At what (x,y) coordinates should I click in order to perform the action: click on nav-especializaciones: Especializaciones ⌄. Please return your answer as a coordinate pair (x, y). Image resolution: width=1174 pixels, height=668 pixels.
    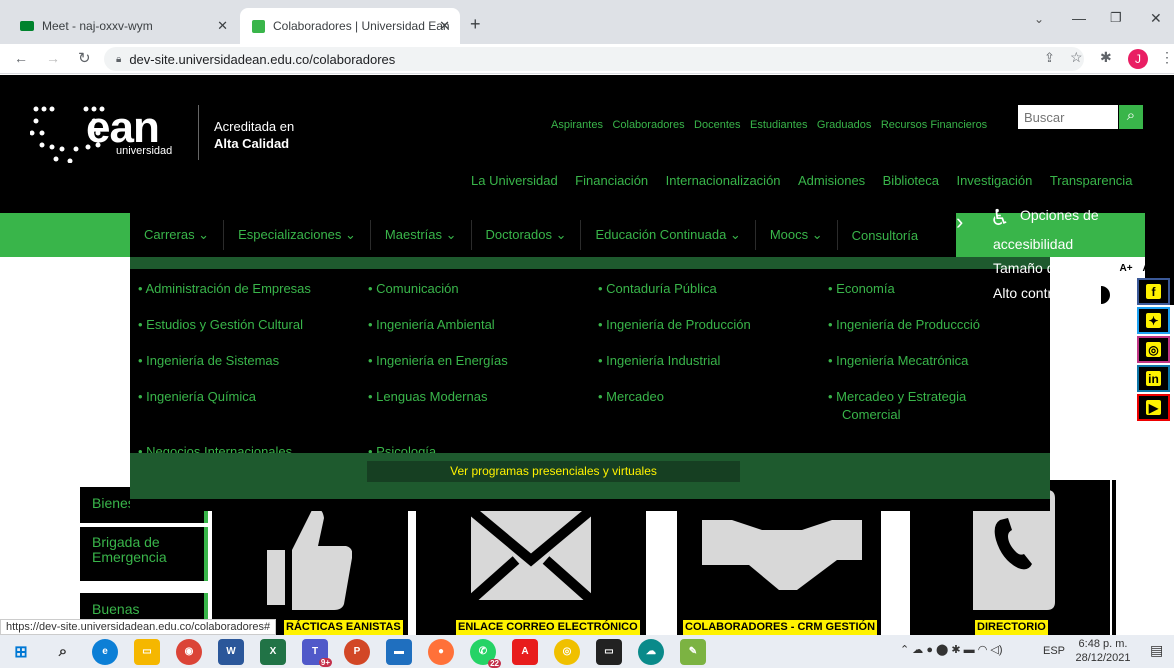
    Looking at the image, I should click on (297, 235).